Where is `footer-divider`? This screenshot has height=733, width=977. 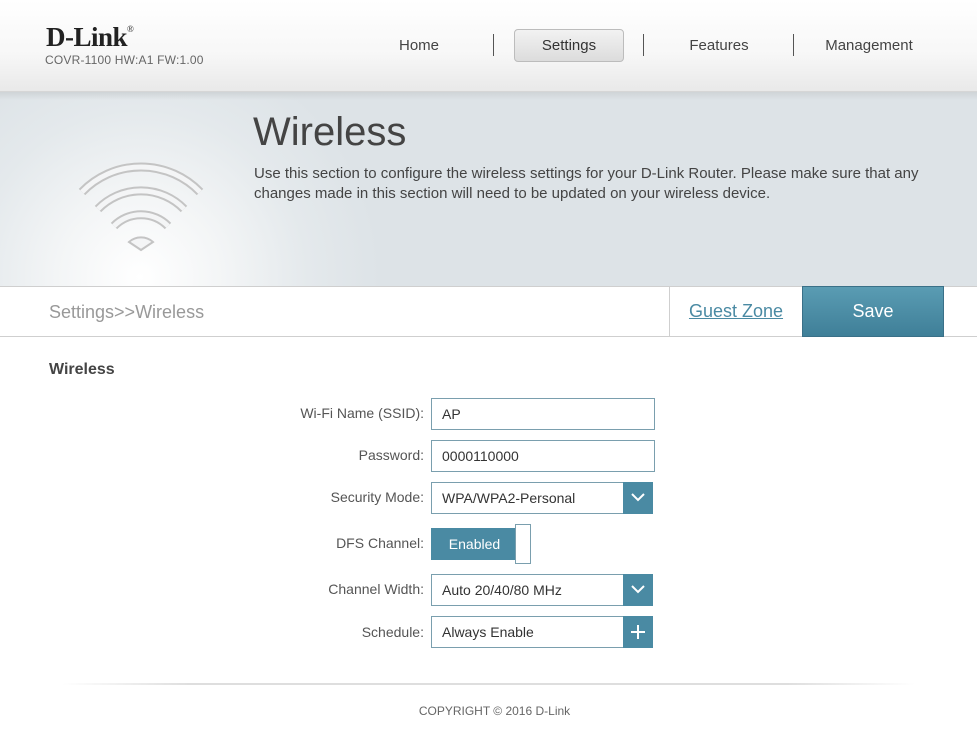 footer-divider is located at coordinates (488, 684).